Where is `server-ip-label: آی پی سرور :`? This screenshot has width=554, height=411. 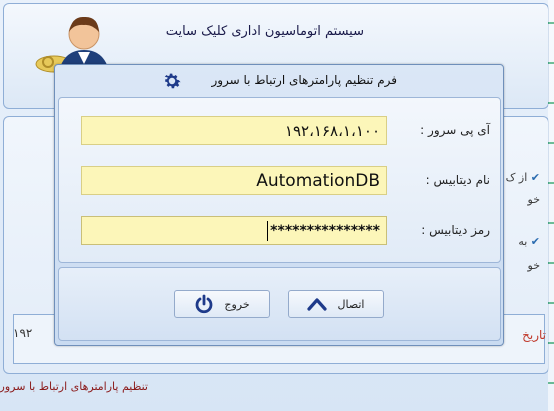 server-ip-label: آی پی سرور : is located at coordinates (455, 130).